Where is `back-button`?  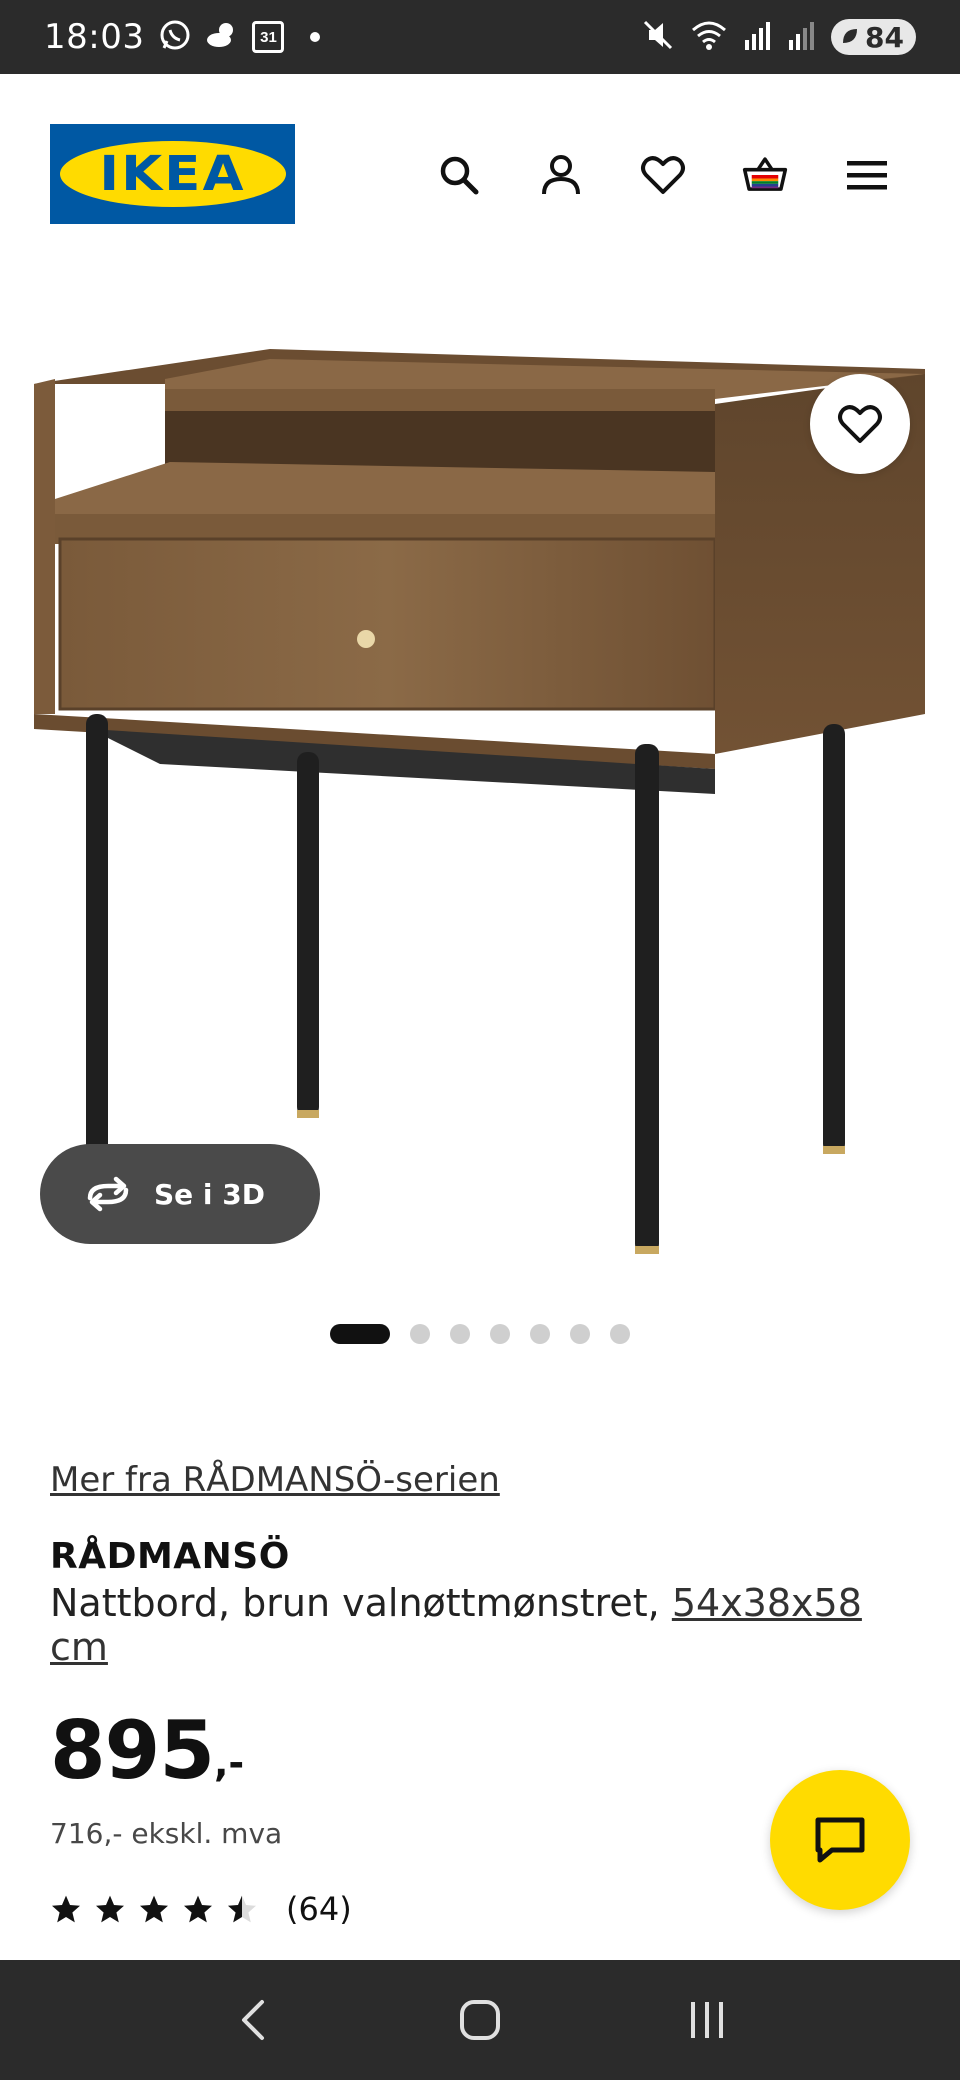 back-button is located at coordinates (253, 2020).